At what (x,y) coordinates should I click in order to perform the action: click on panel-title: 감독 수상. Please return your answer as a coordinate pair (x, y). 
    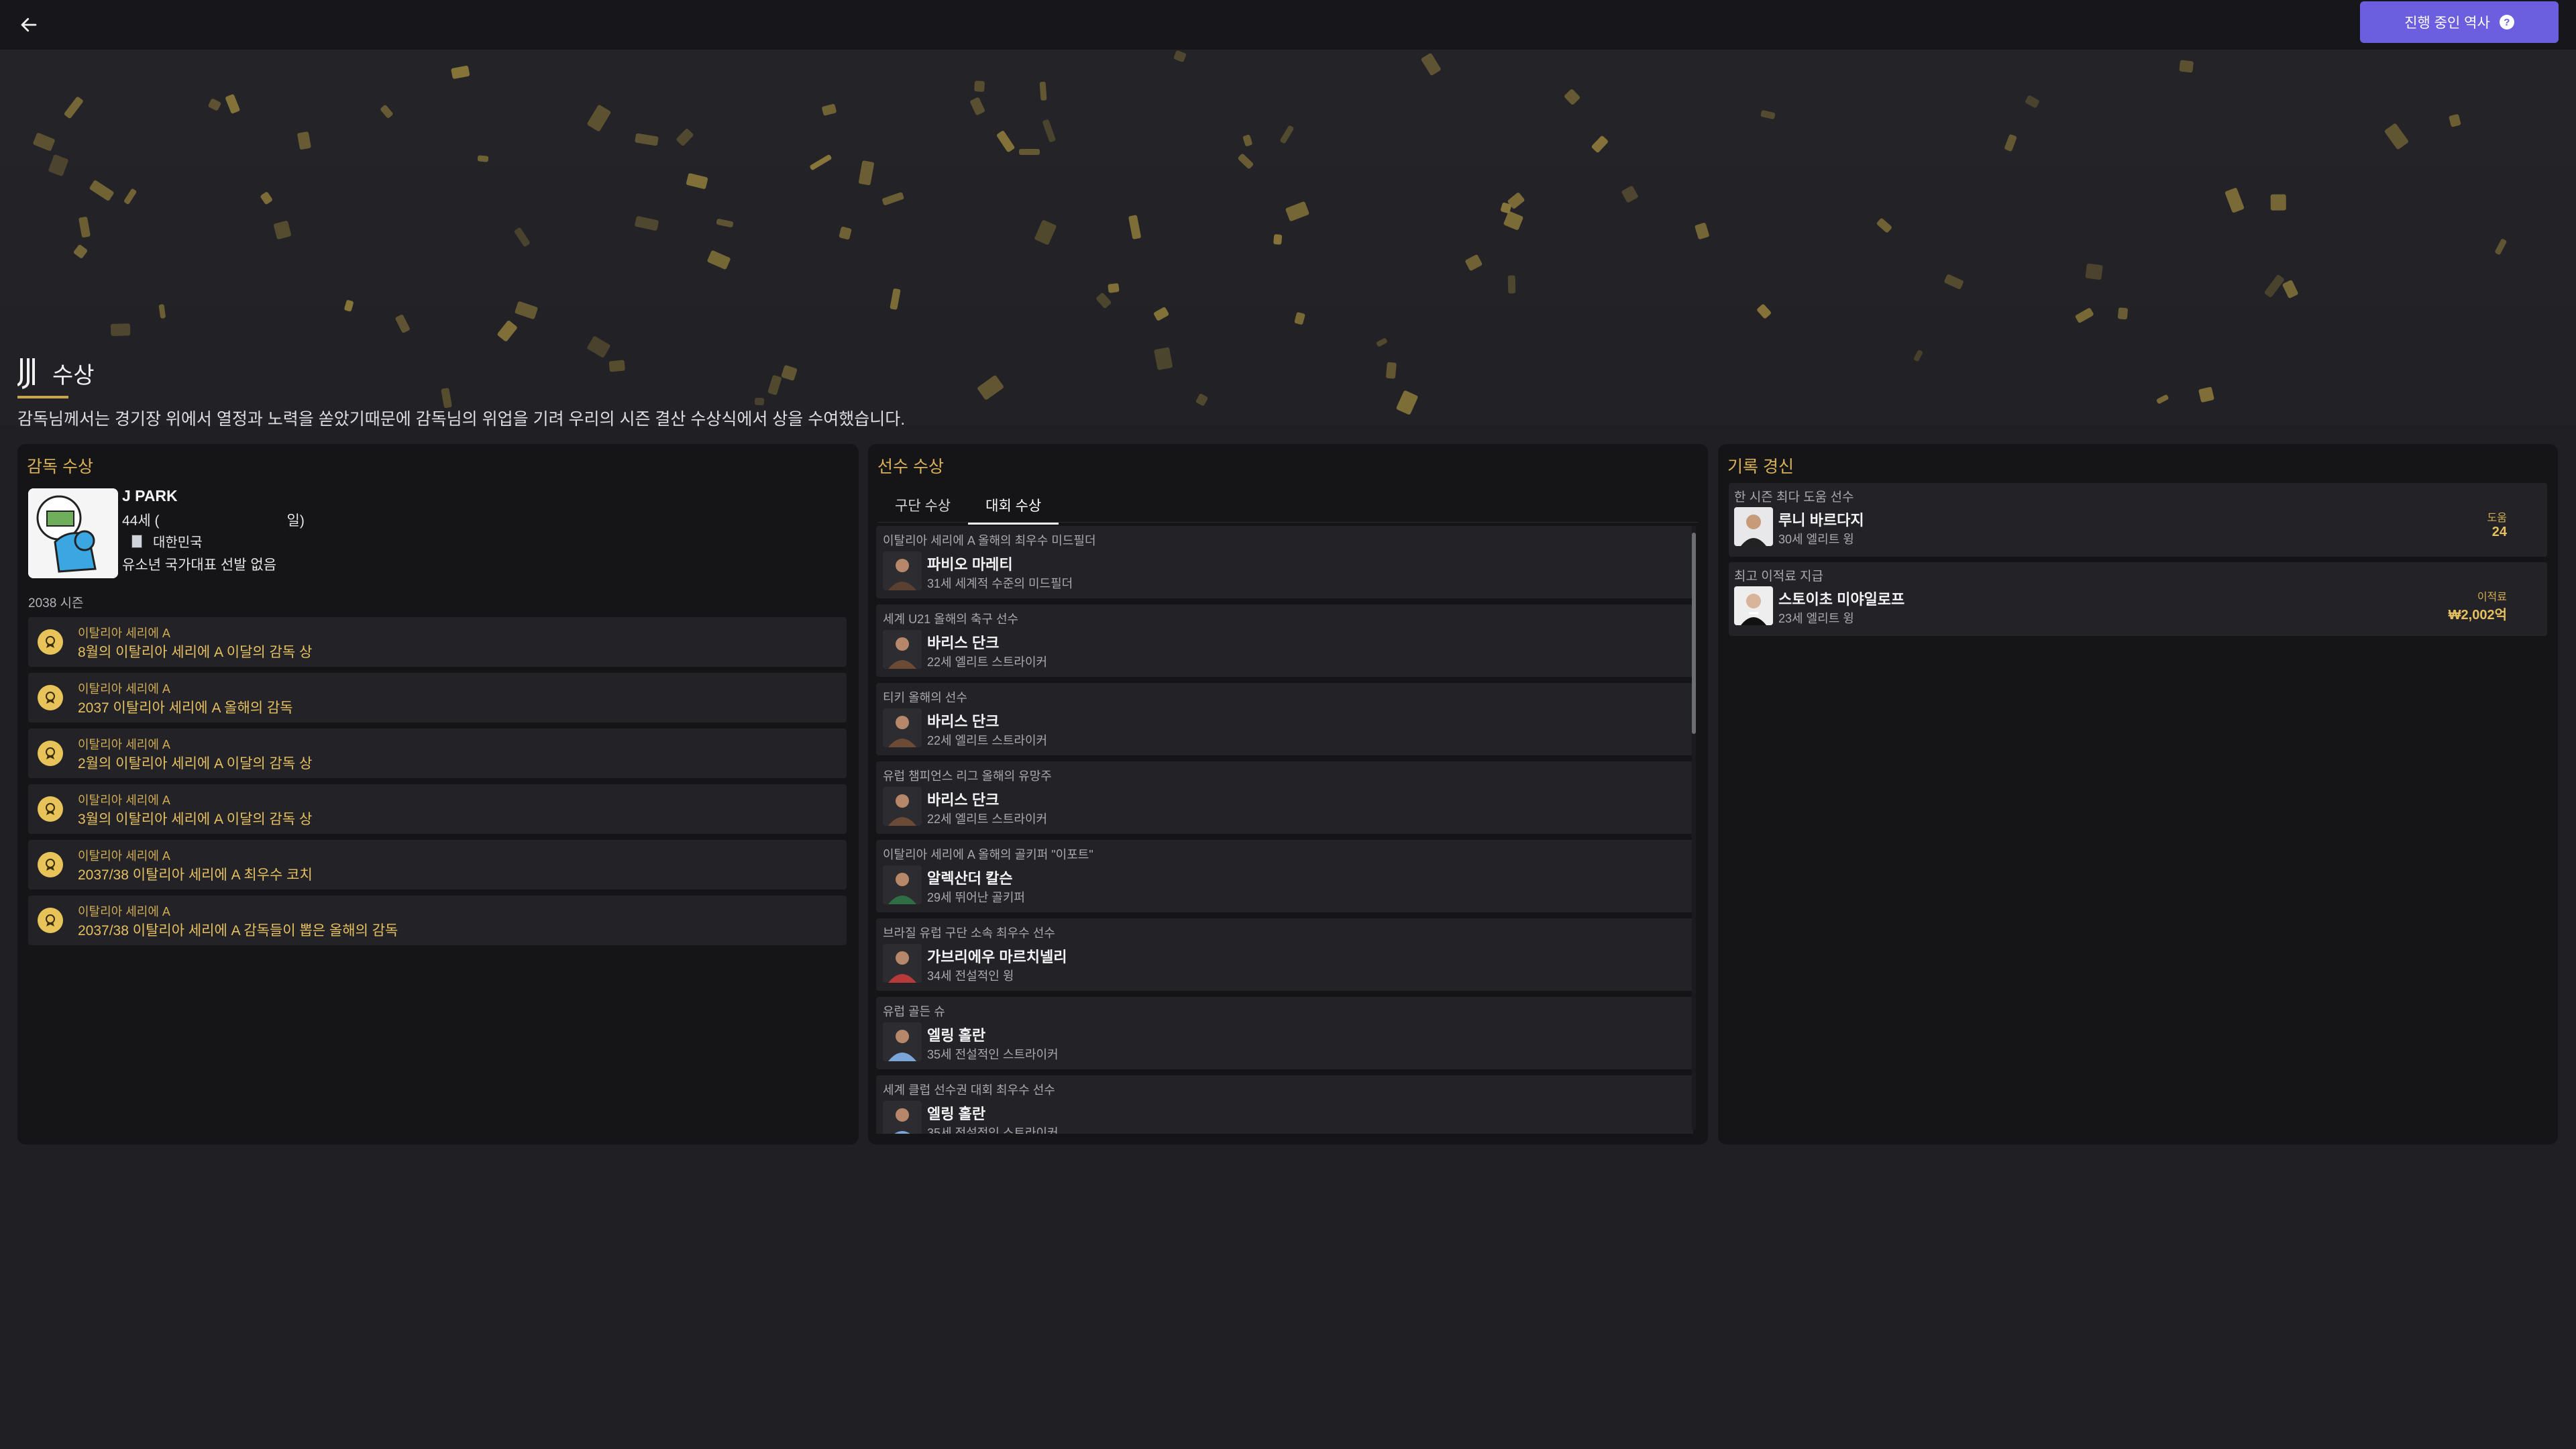
    Looking at the image, I should click on (60, 467).